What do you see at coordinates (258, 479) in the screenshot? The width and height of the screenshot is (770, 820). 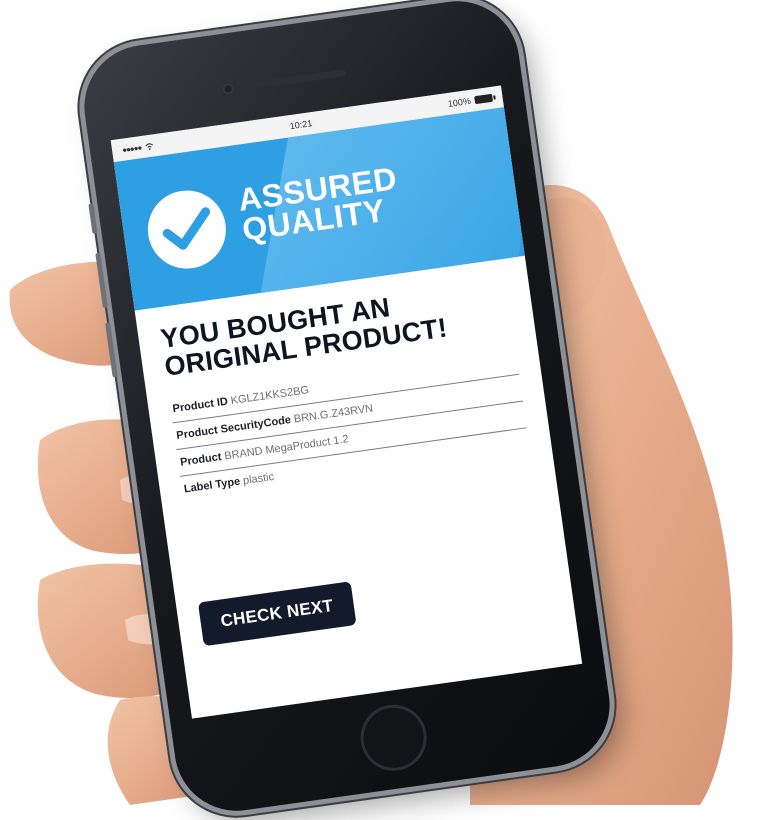 I see `label-type-value: plastic` at bounding box center [258, 479].